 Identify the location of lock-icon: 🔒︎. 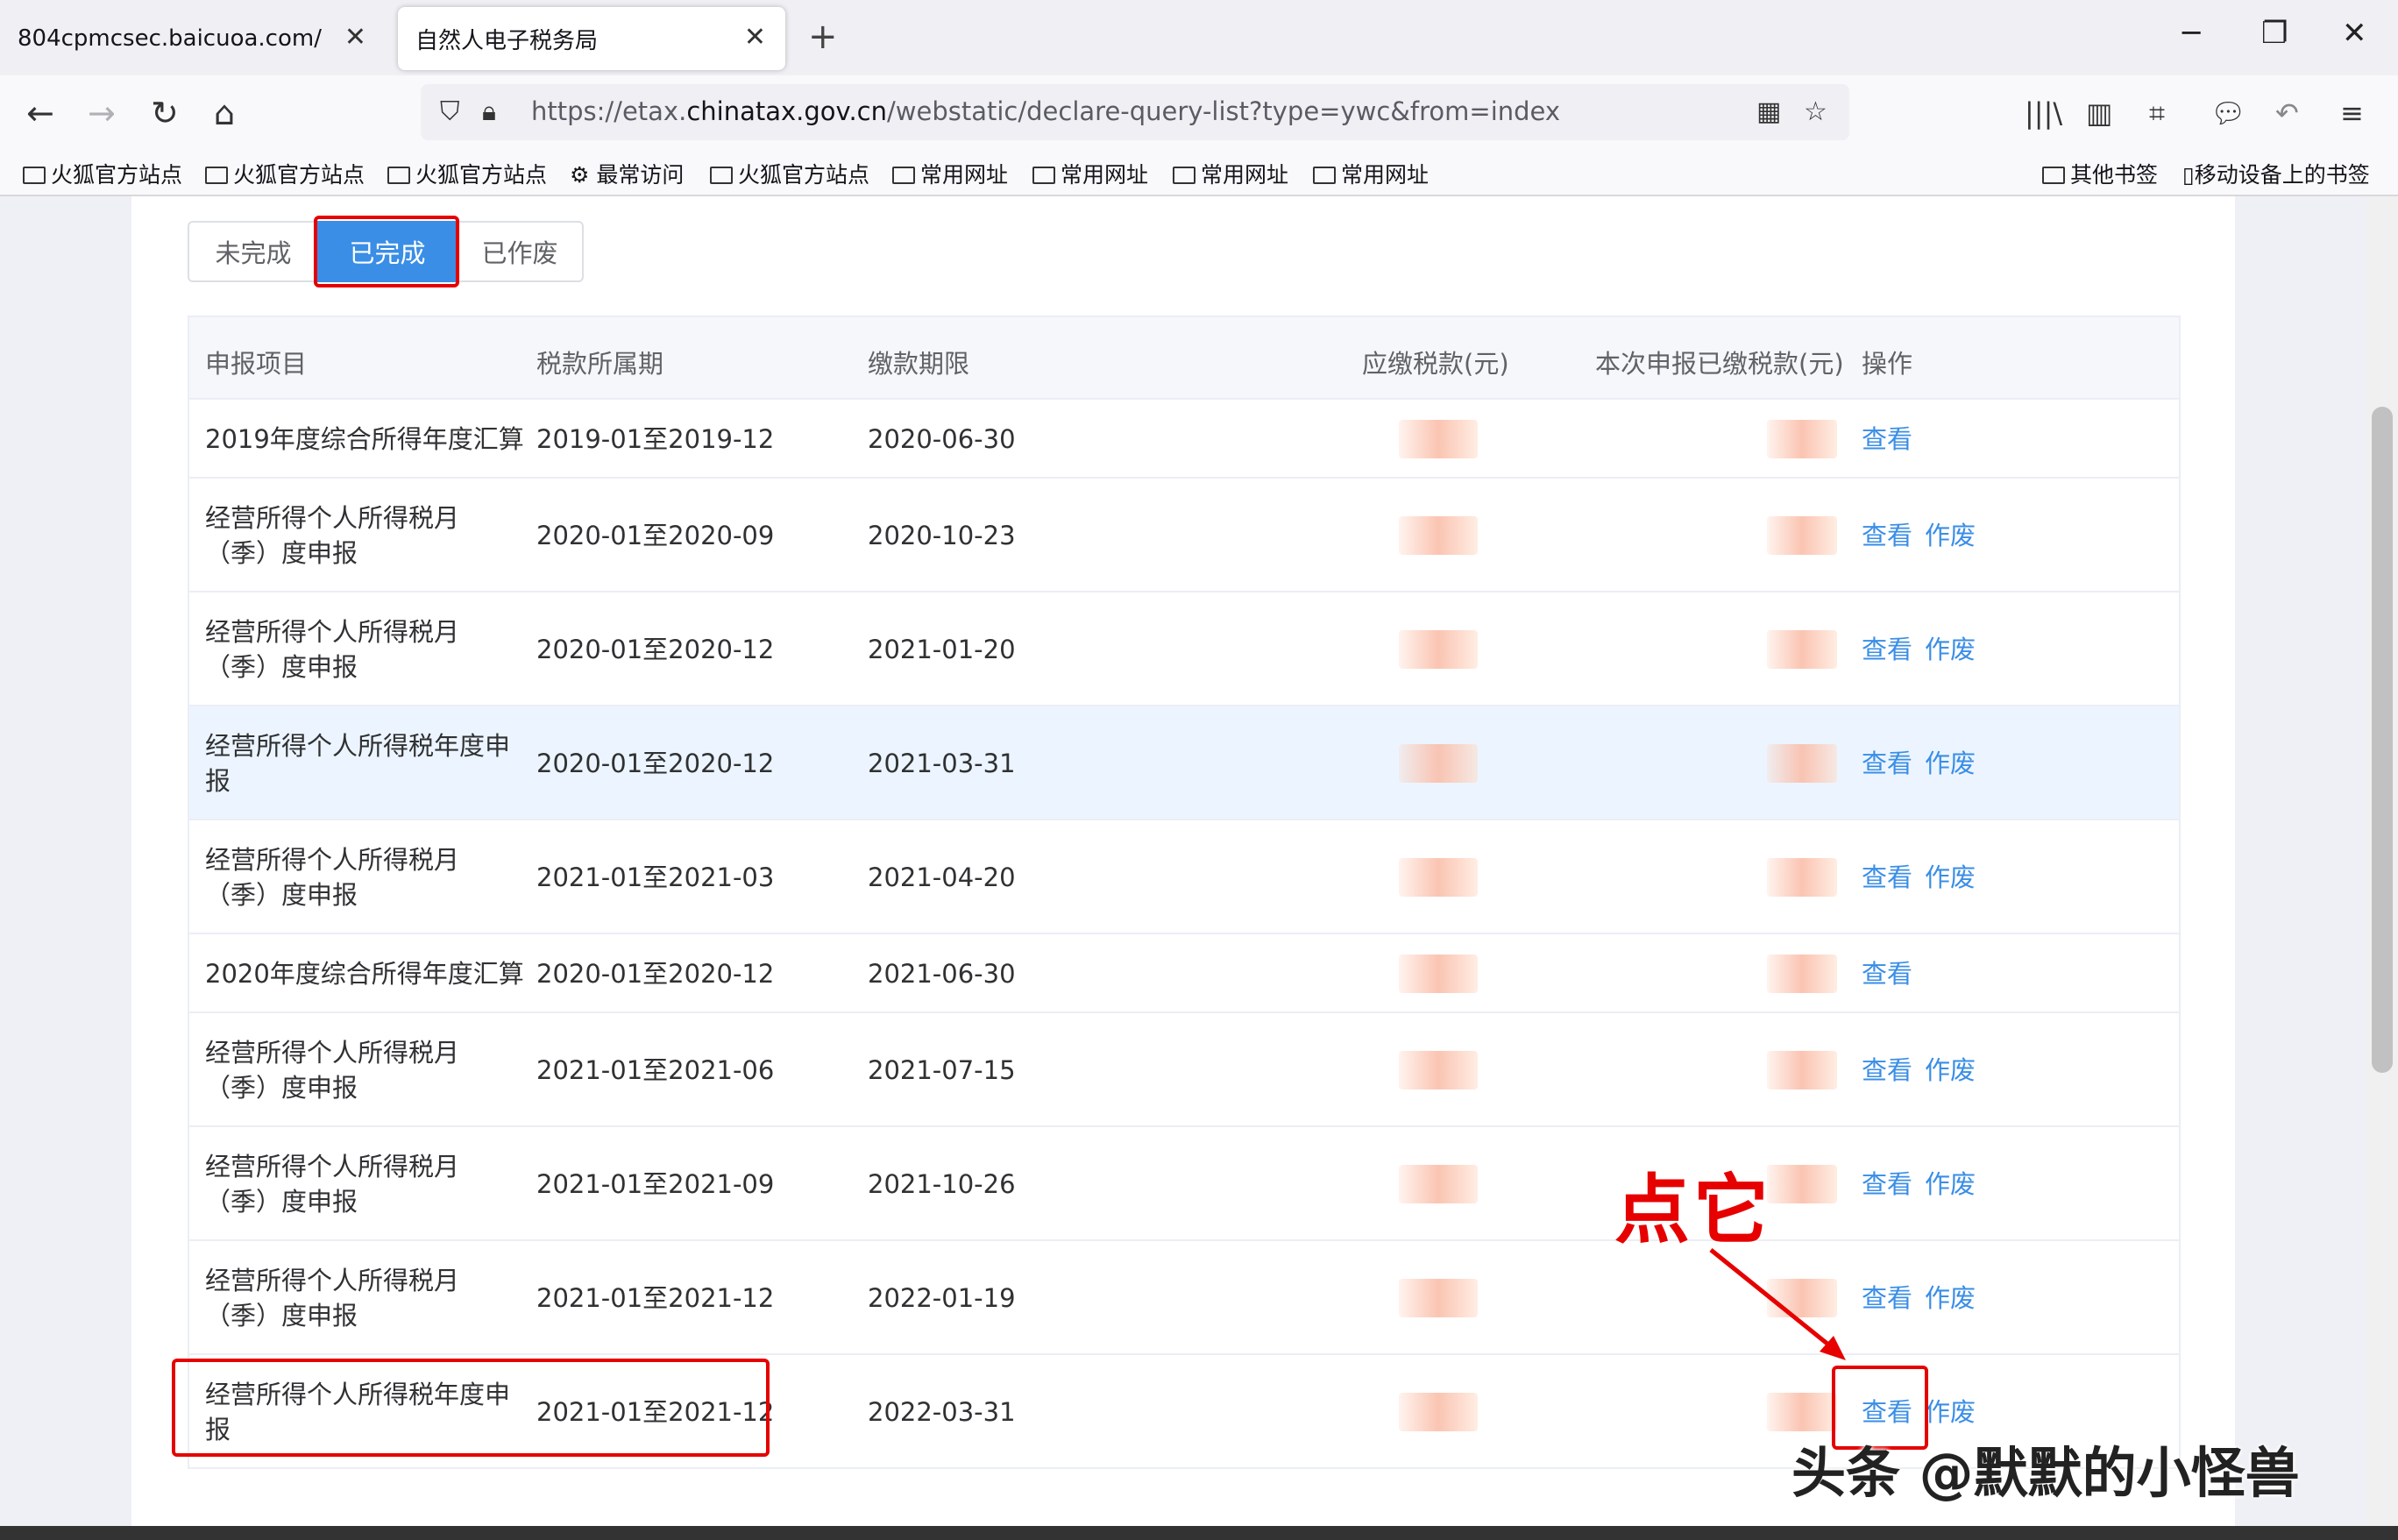
(489, 111).